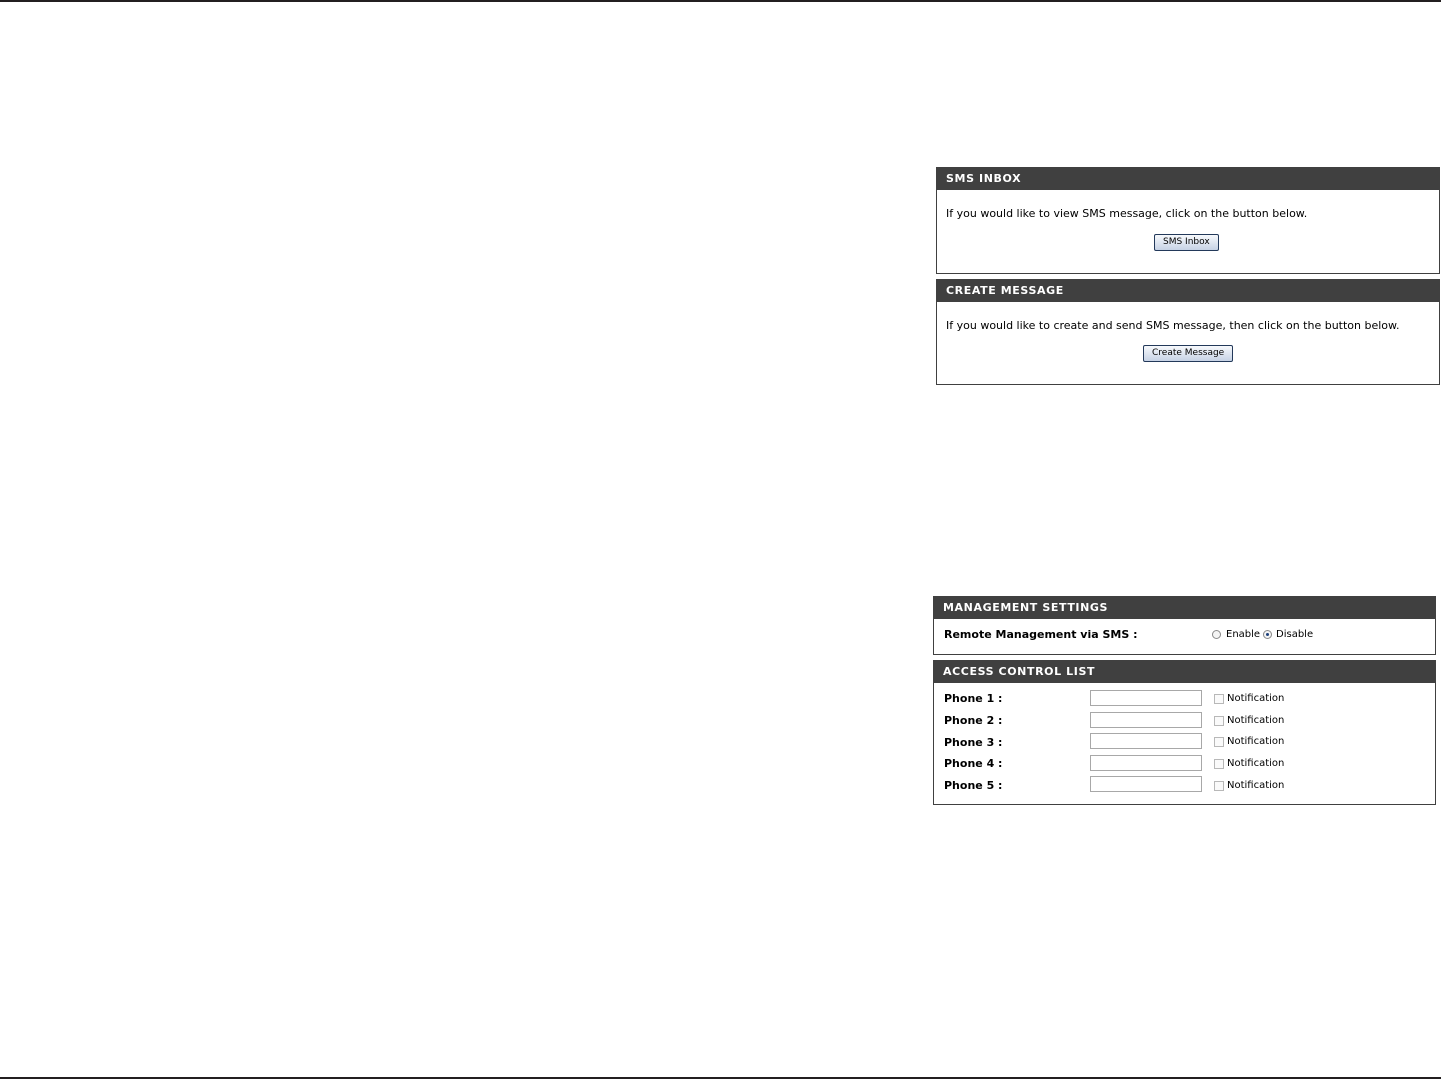  Describe the element at coordinates (1267, 634) in the screenshot. I see `disable-radio` at that location.